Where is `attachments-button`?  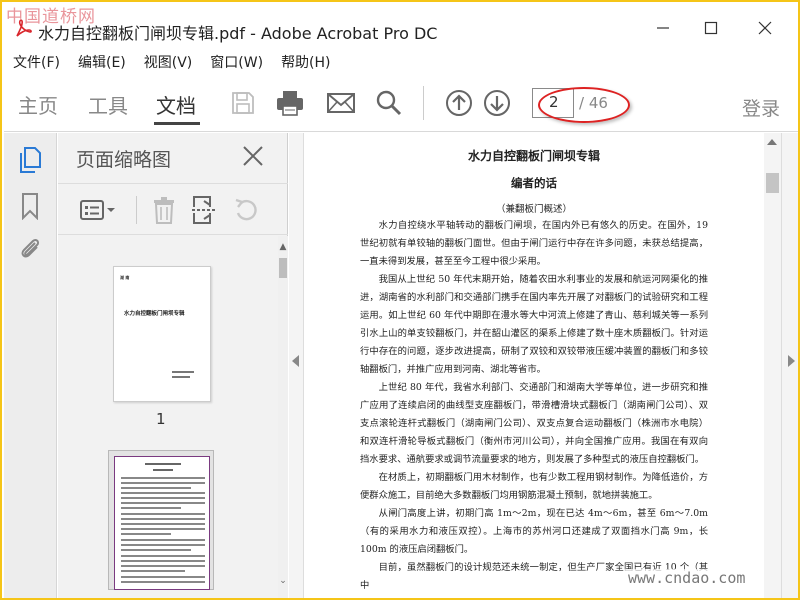 attachments-button is located at coordinates (30, 248).